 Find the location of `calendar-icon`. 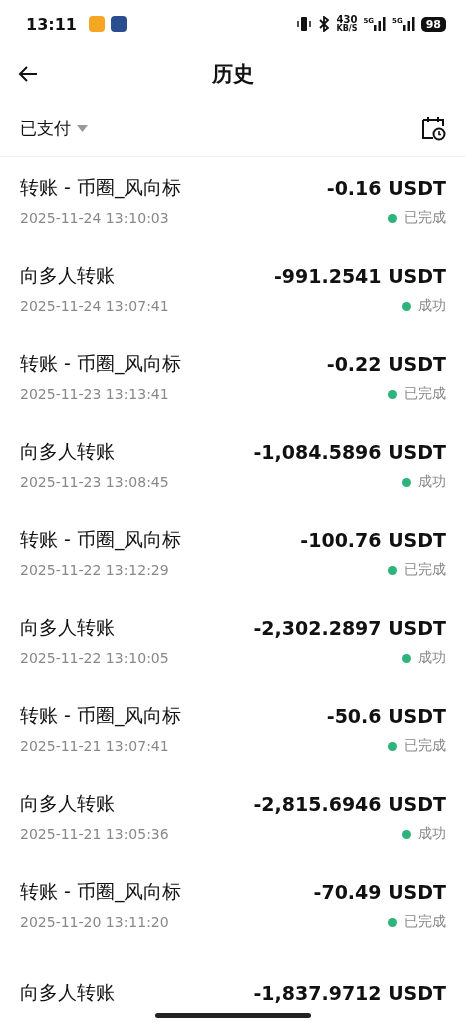

calendar-icon is located at coordinates (433, 128).